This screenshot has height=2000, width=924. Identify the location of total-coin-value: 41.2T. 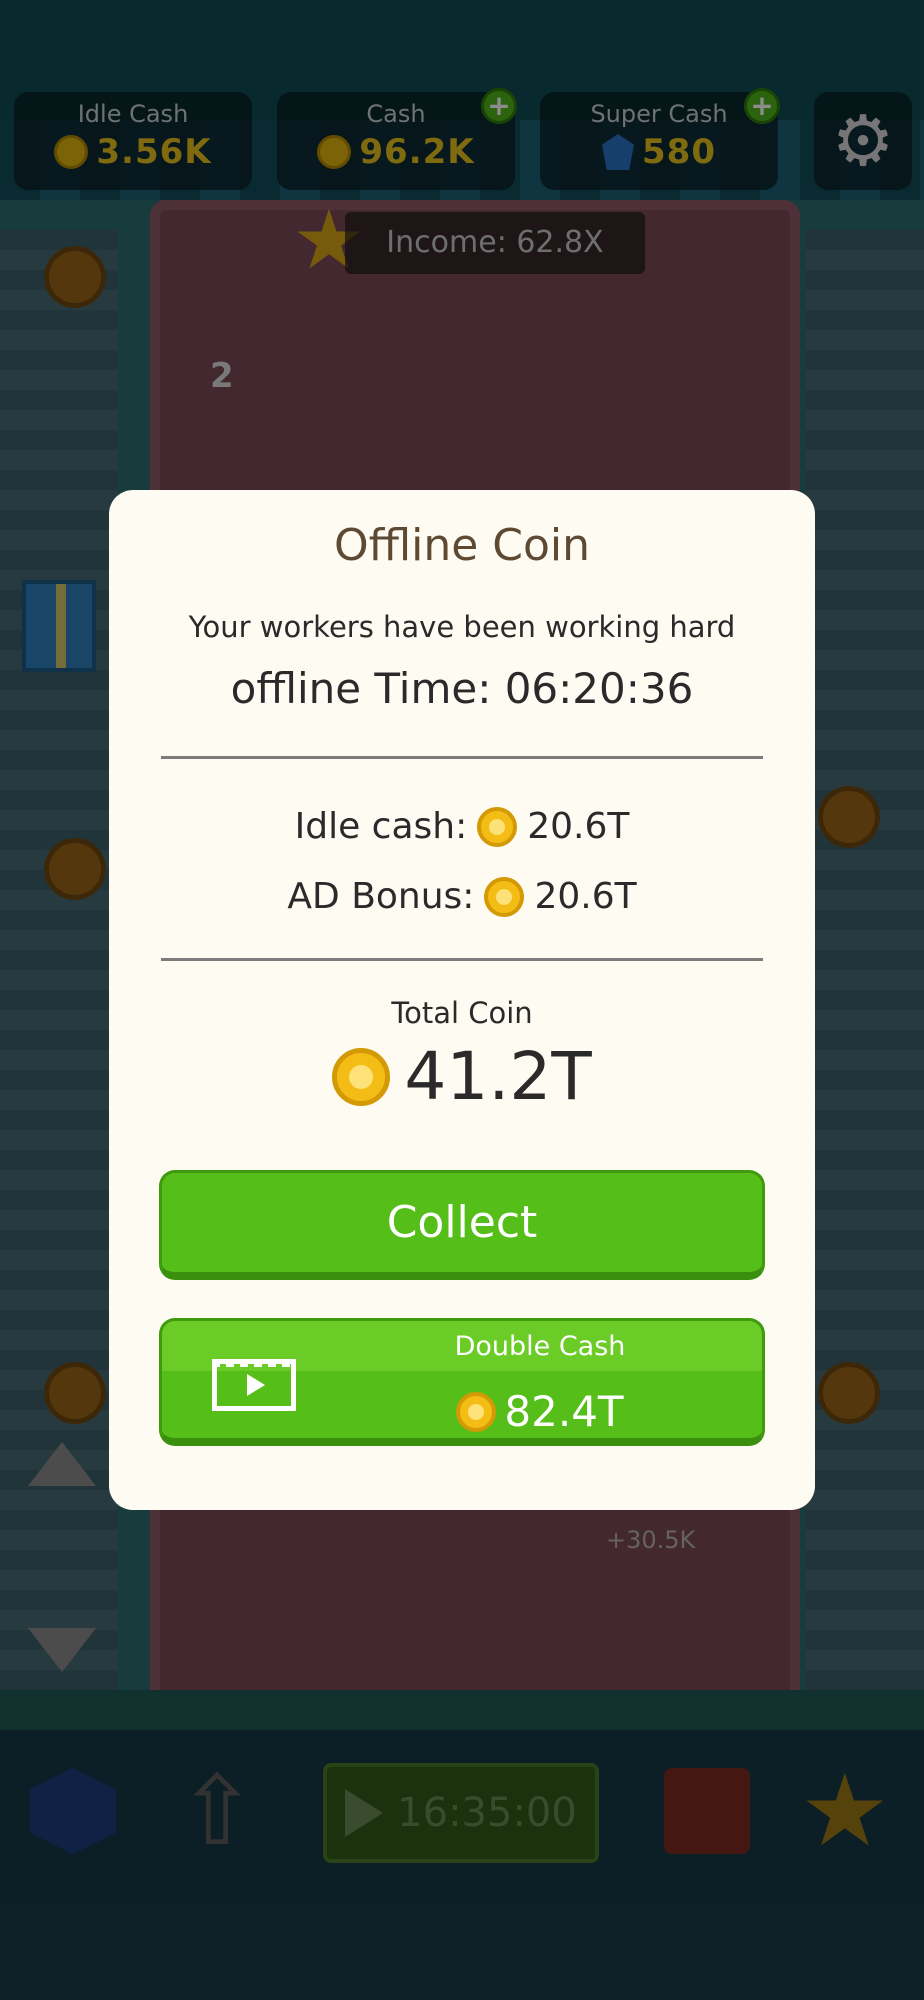
(498, 1076).